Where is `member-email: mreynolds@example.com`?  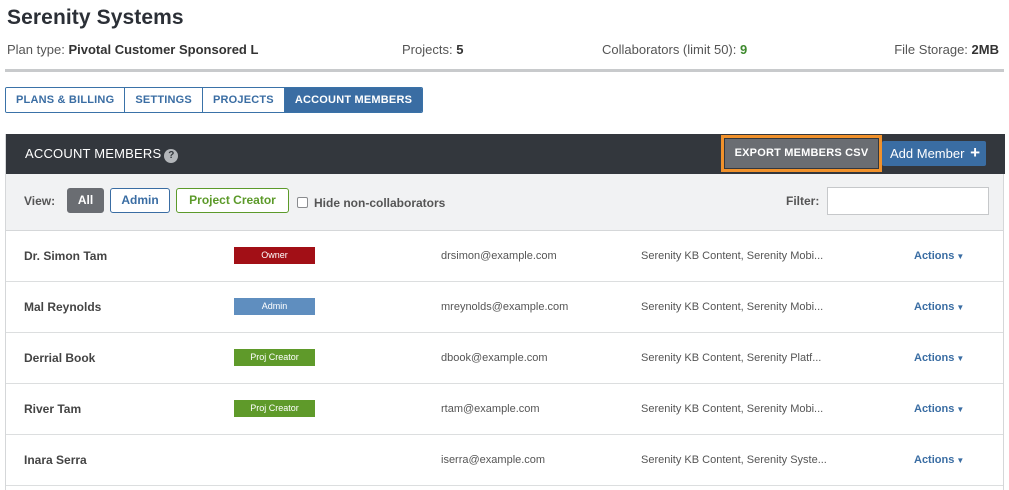
member-email: mreynolds@example.com is located at coordinates (505, 307).